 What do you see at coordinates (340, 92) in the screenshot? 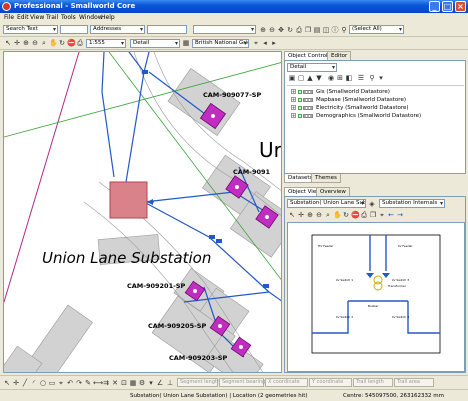
I see `layer-row: + Gis (Smallworld Datastore)` at bounding box center [340, 92].